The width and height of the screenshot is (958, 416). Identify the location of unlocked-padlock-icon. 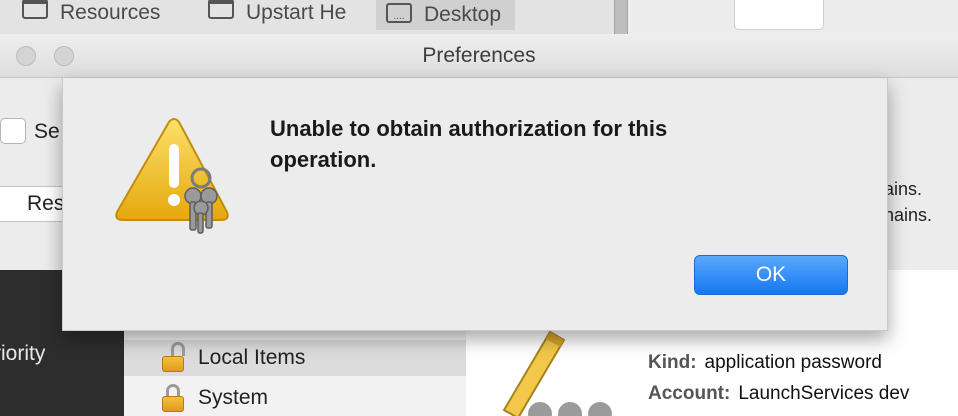
(173, 357).